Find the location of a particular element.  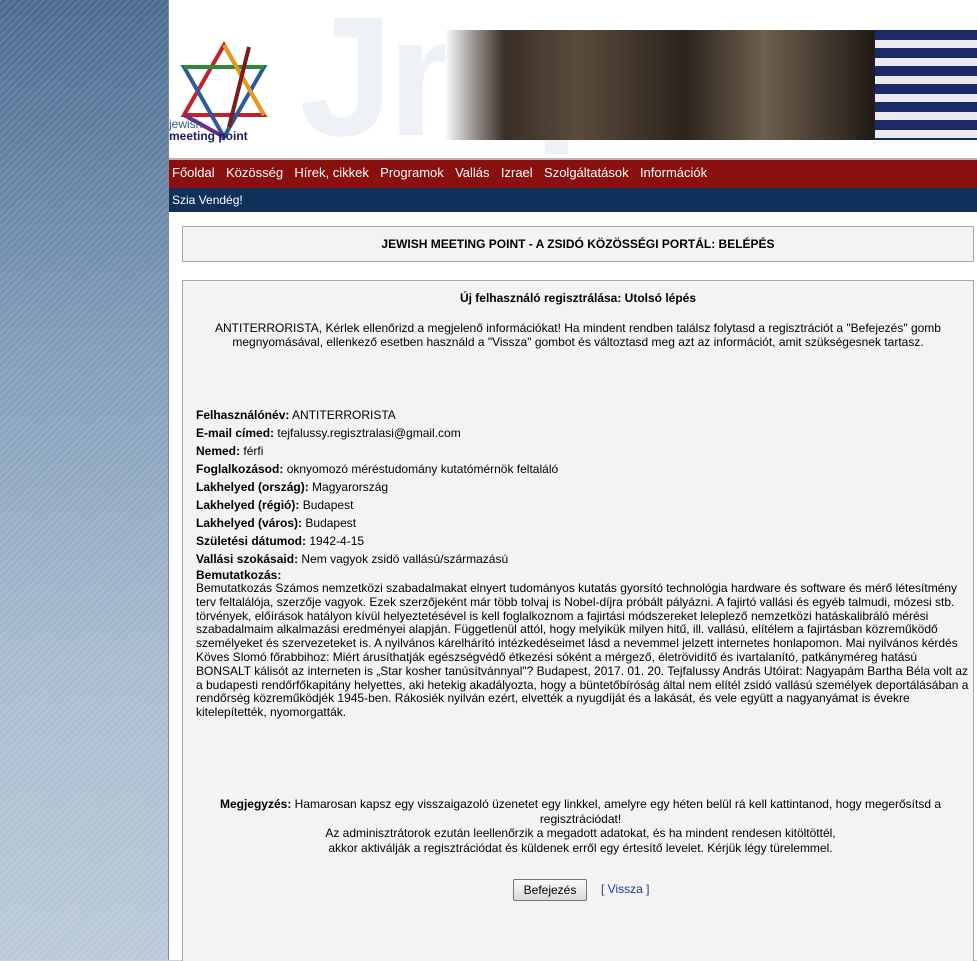

field-label: Lakhelyed (ország): is located at coordinates (252, 487).